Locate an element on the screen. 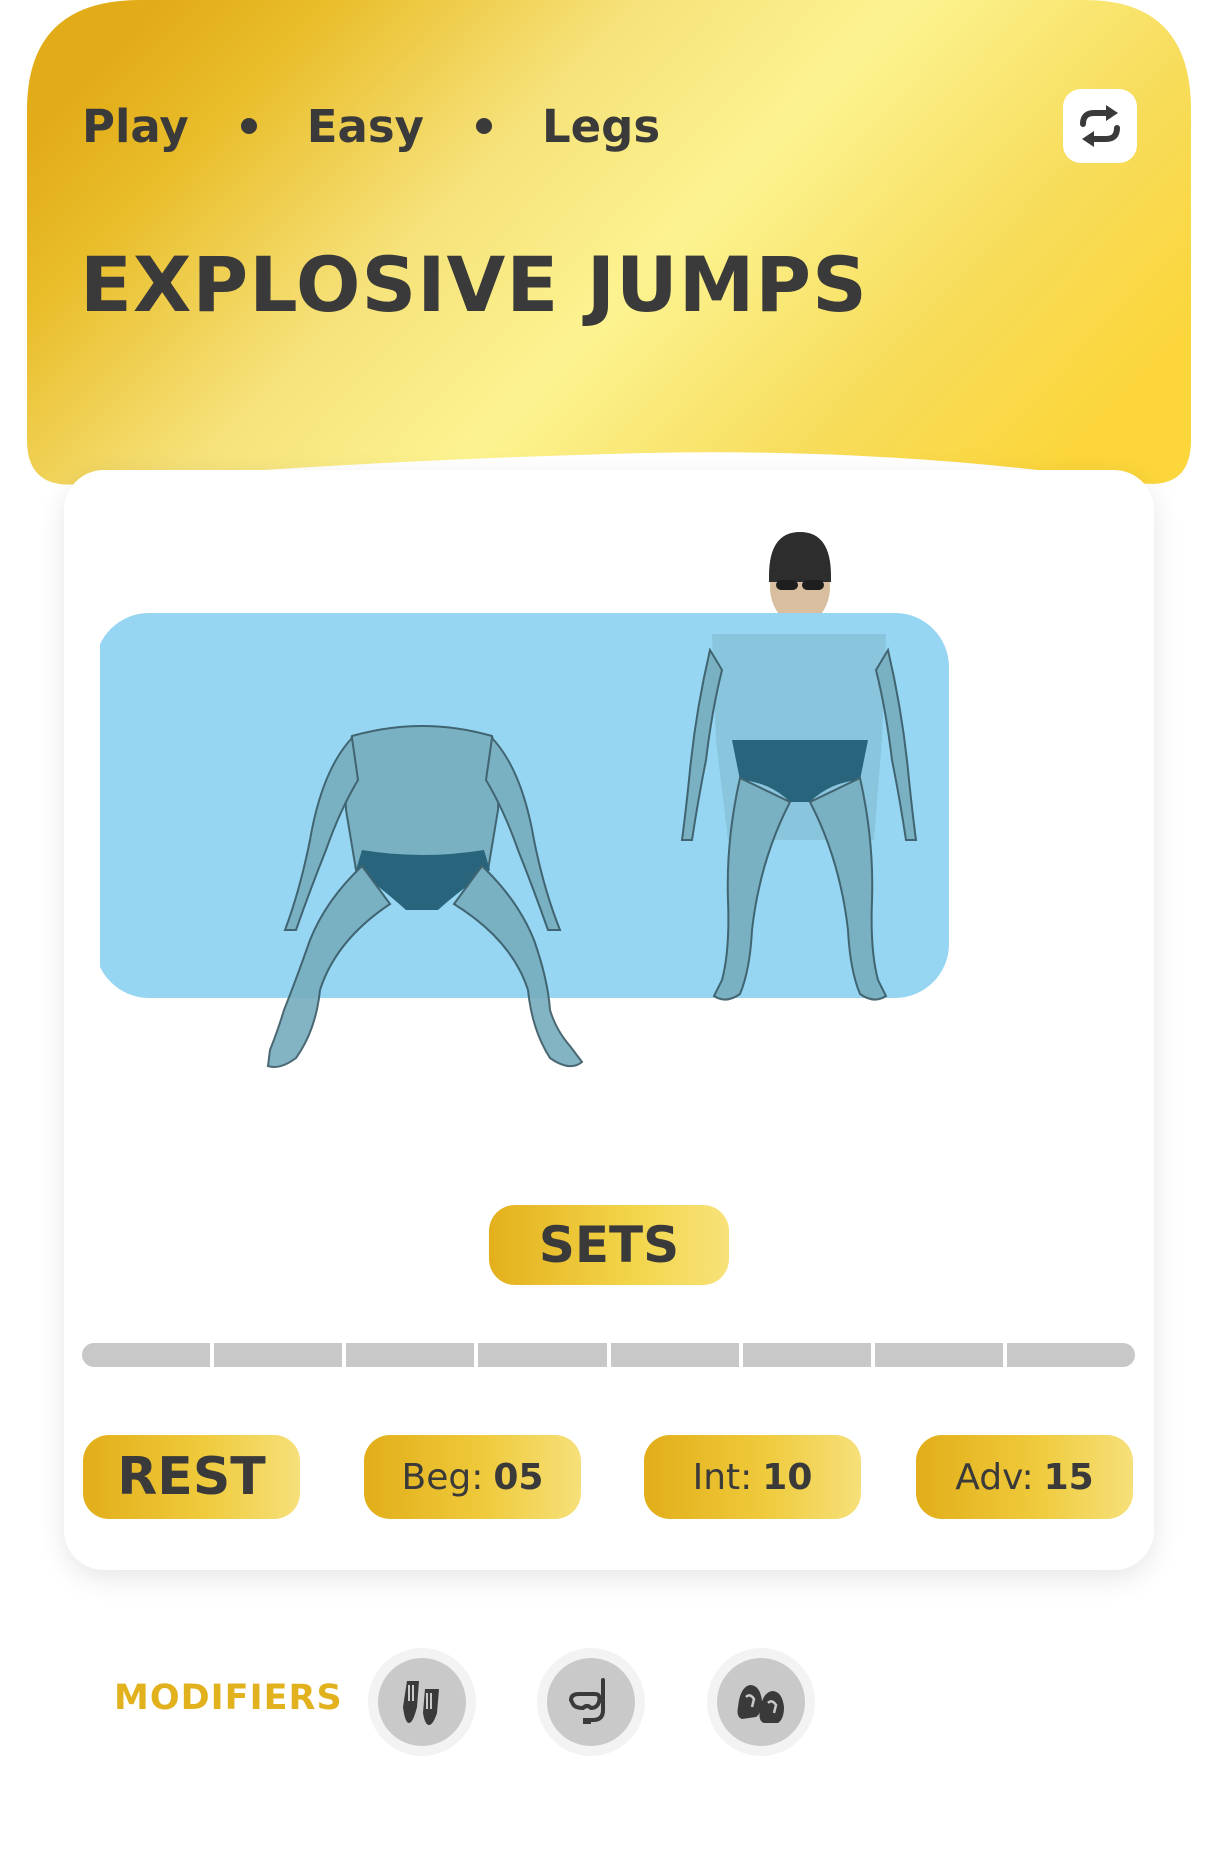 The image size is (1217, 1855). modifier-fins-button is located at coordinates (422, 1702).